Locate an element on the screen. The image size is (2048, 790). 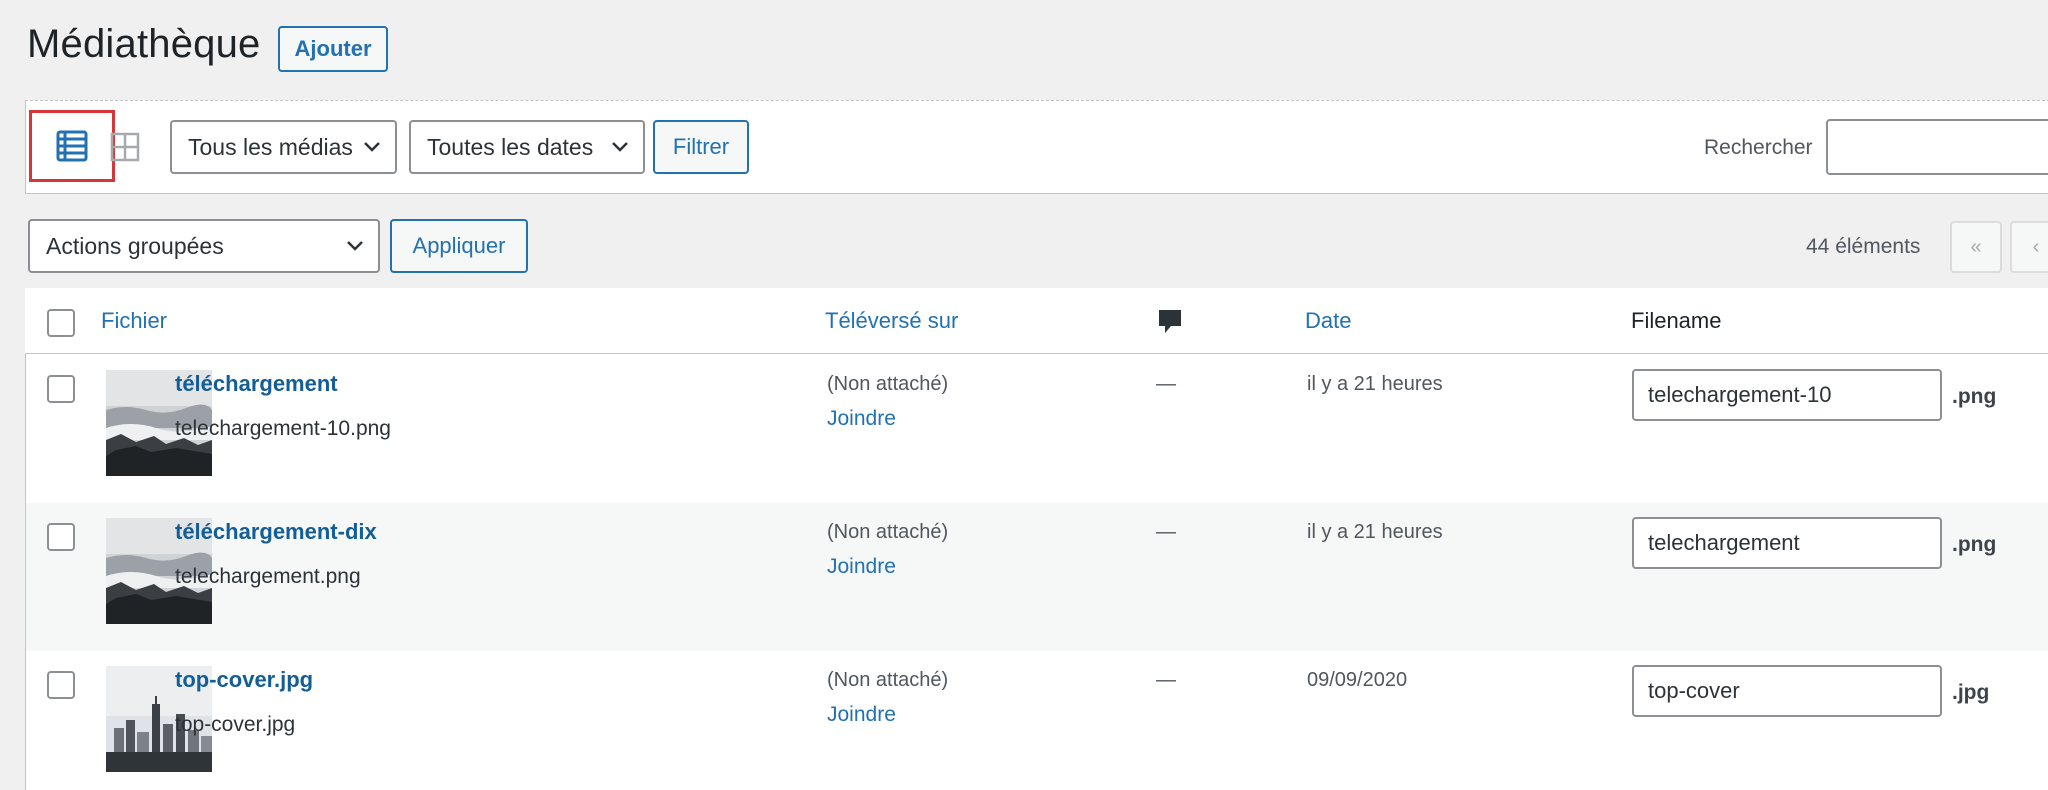
grid-view-icon is located at coordinates (125, 147).